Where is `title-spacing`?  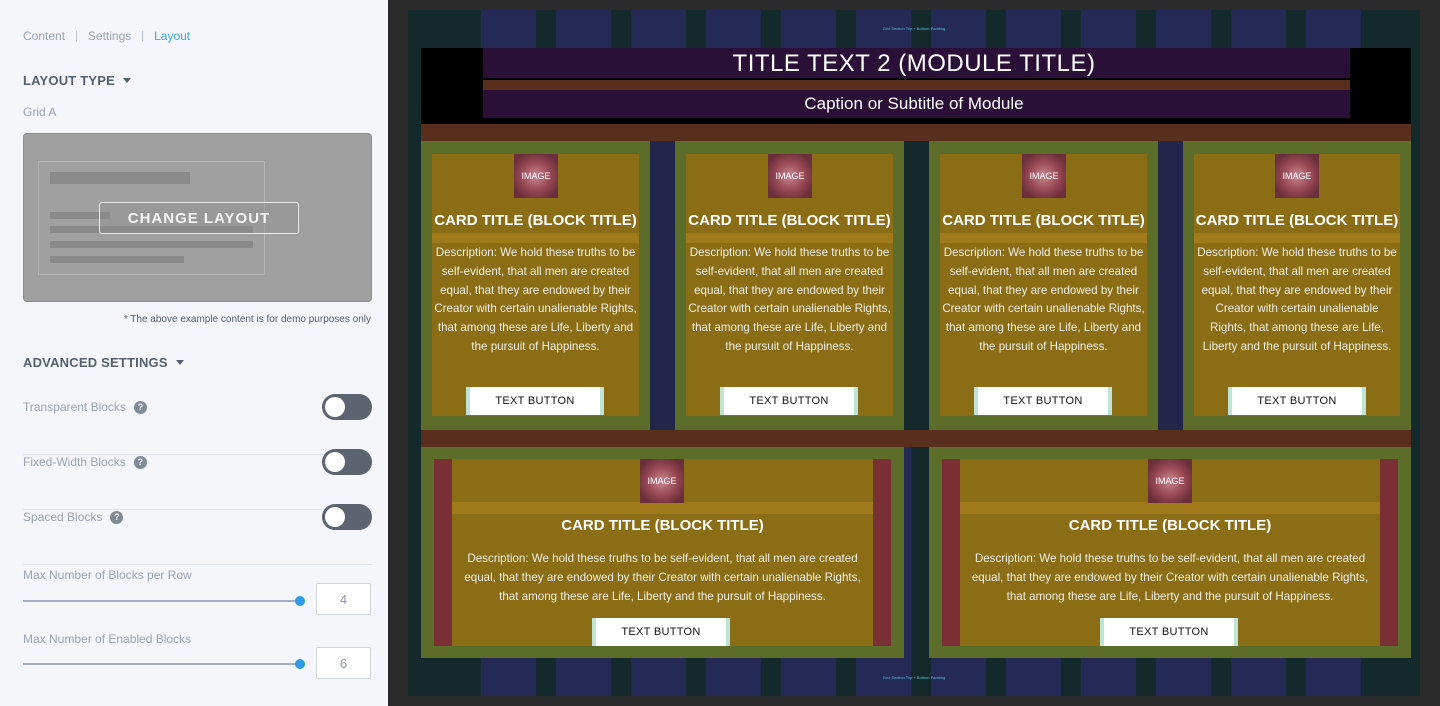
title-spacing is located at coordinates (916, 85).